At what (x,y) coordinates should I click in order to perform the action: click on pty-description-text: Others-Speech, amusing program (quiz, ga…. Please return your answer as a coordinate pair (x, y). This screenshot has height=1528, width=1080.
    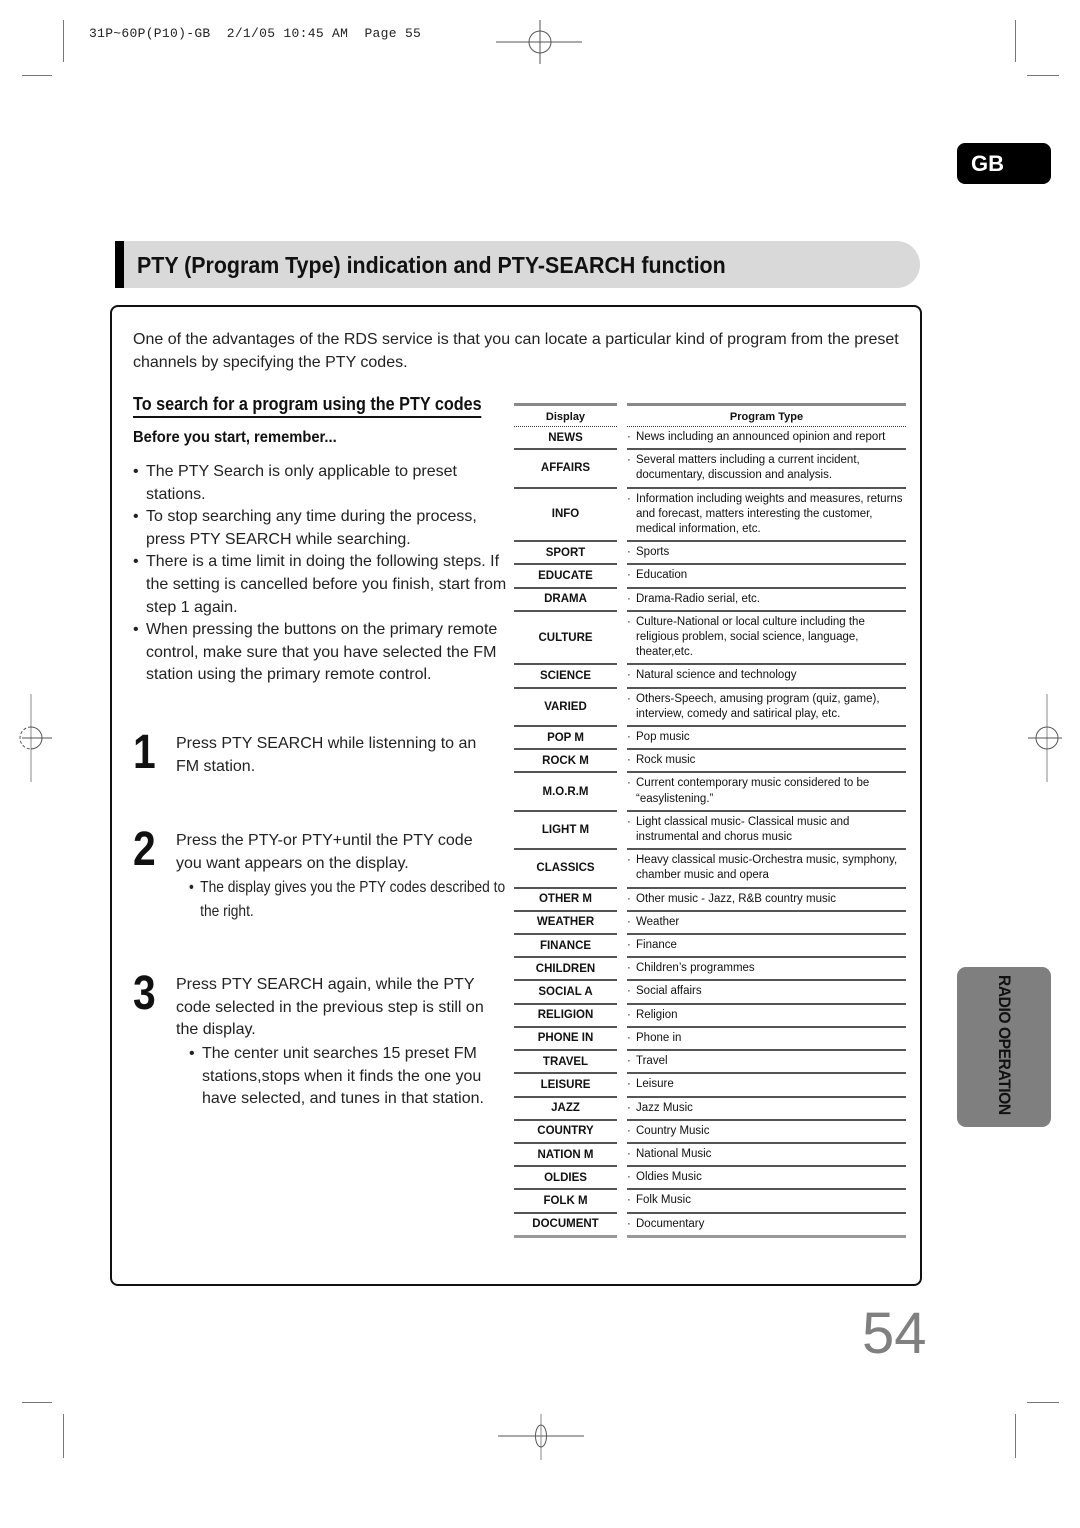
    Looking at the image, I should click on (758, 706).